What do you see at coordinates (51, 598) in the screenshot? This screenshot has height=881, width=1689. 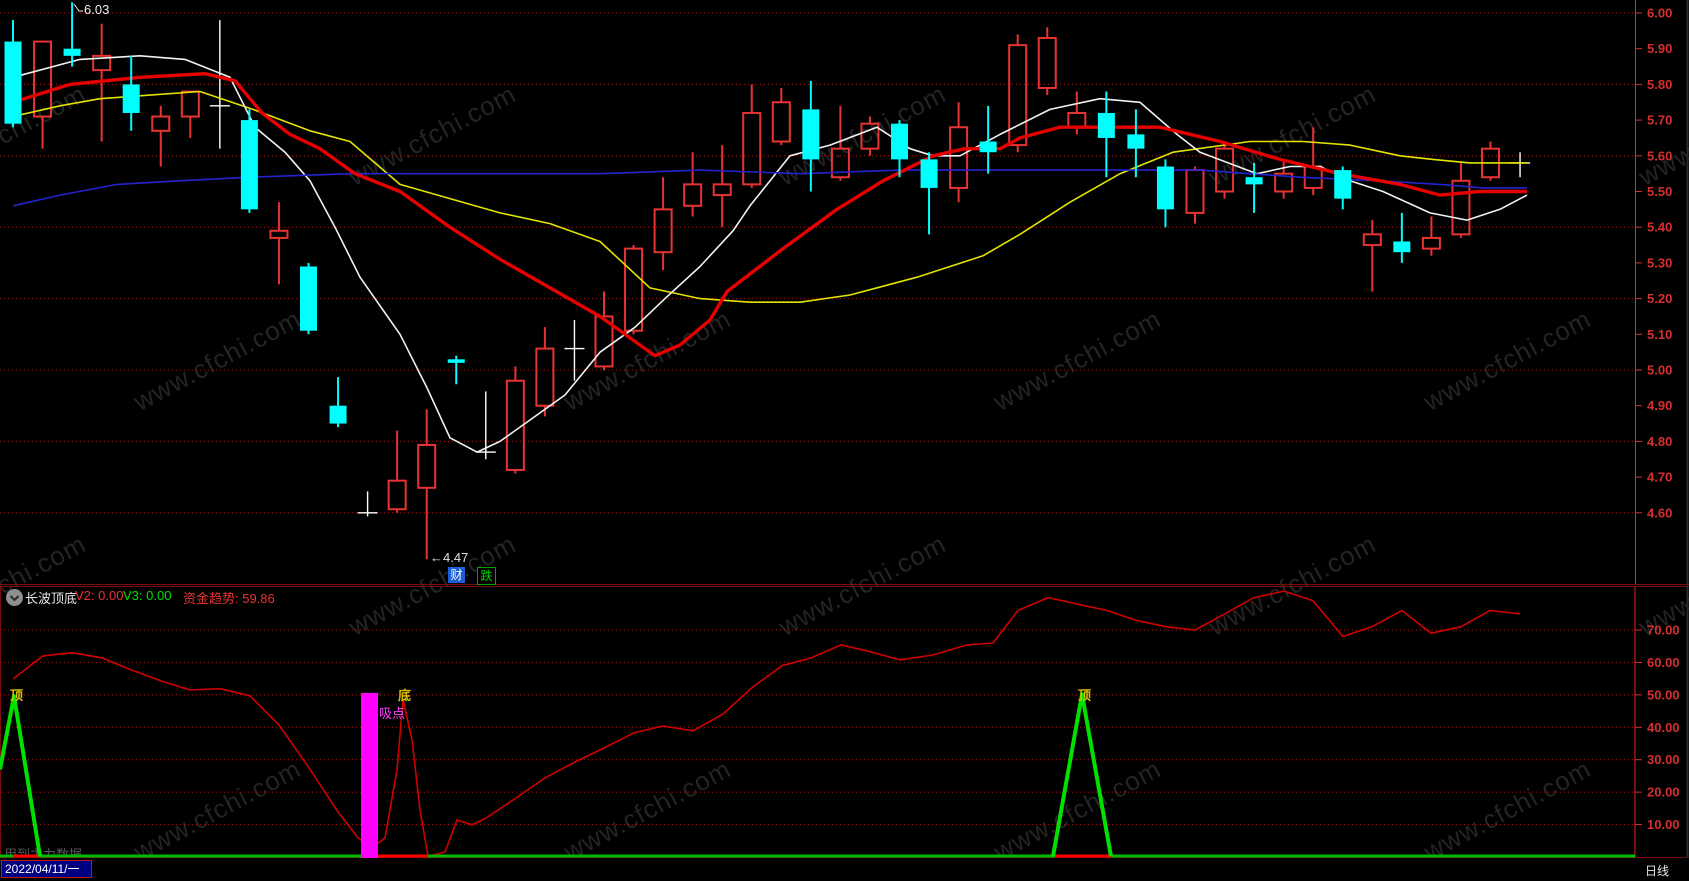 I see `indicator-title: 长波顶底` at bounding box center [51, 598].